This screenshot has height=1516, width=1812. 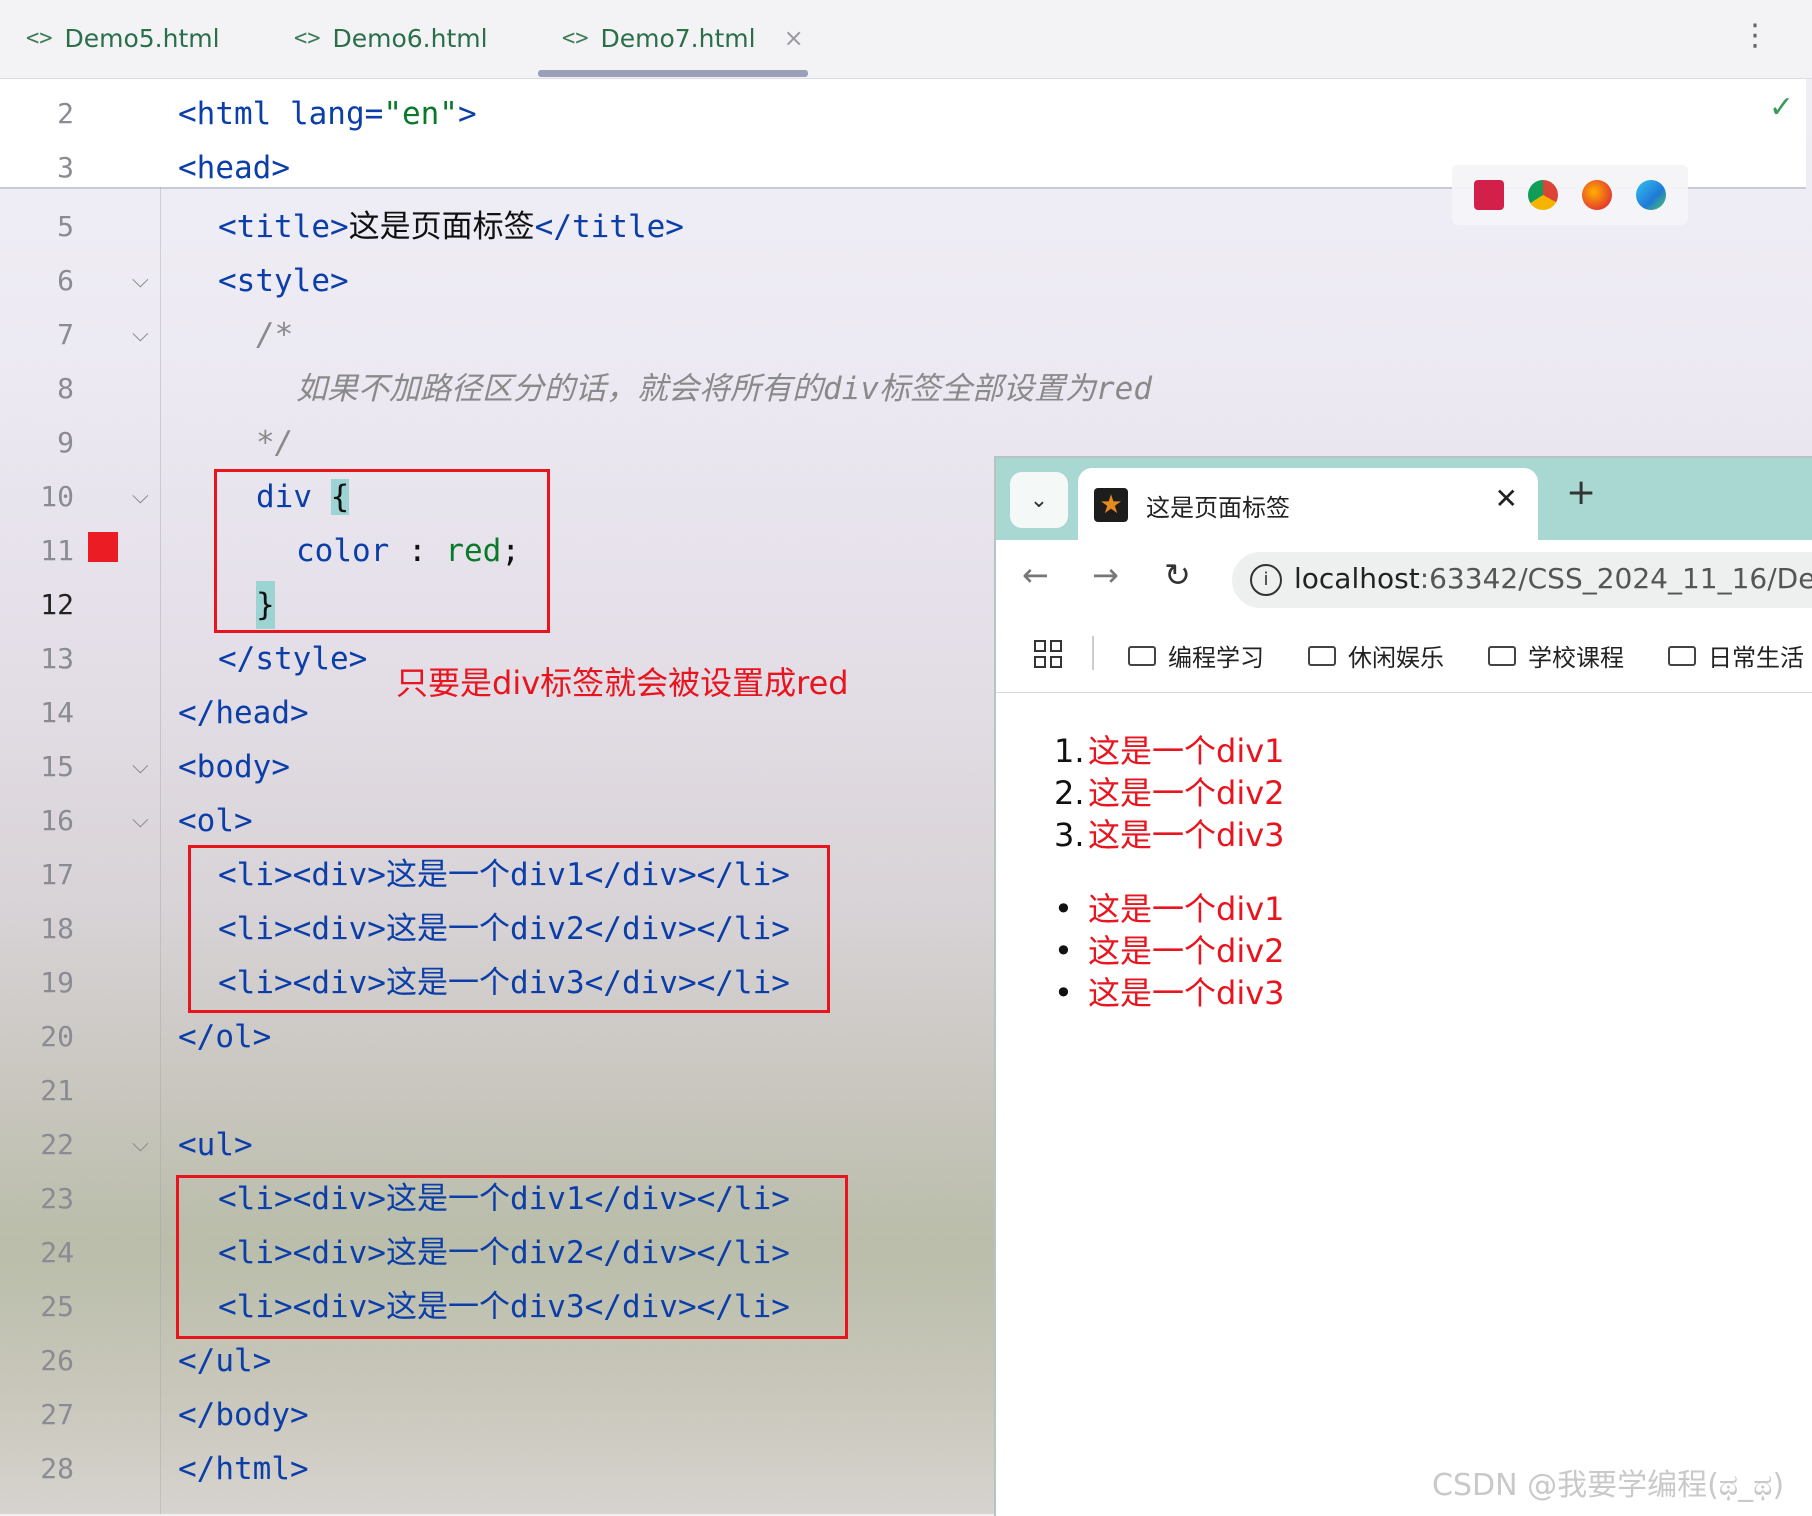 What do you see at coordinates (495, 1091) in the screenshot?
I see `code-line: 21` at bounding box center [495, 1091].